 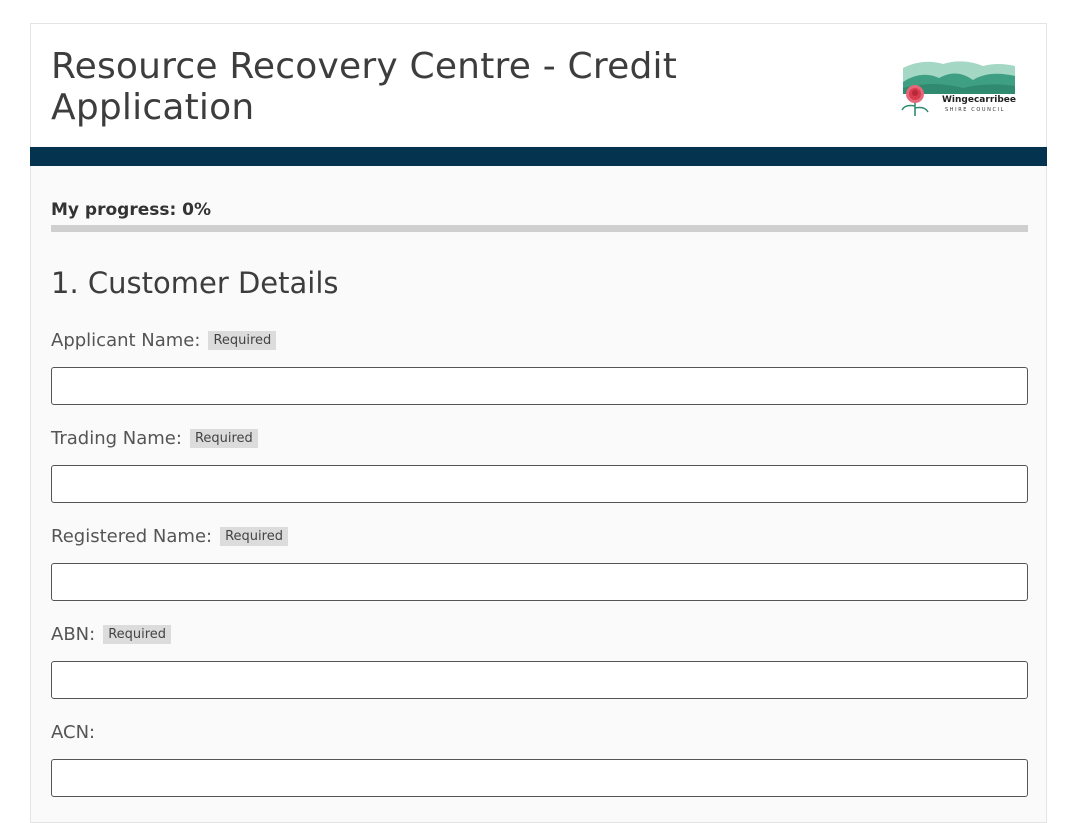 What do you see at coordinates (539, 680) in the screenshot?
I see `abn-input` at bounding box center [539, 680].